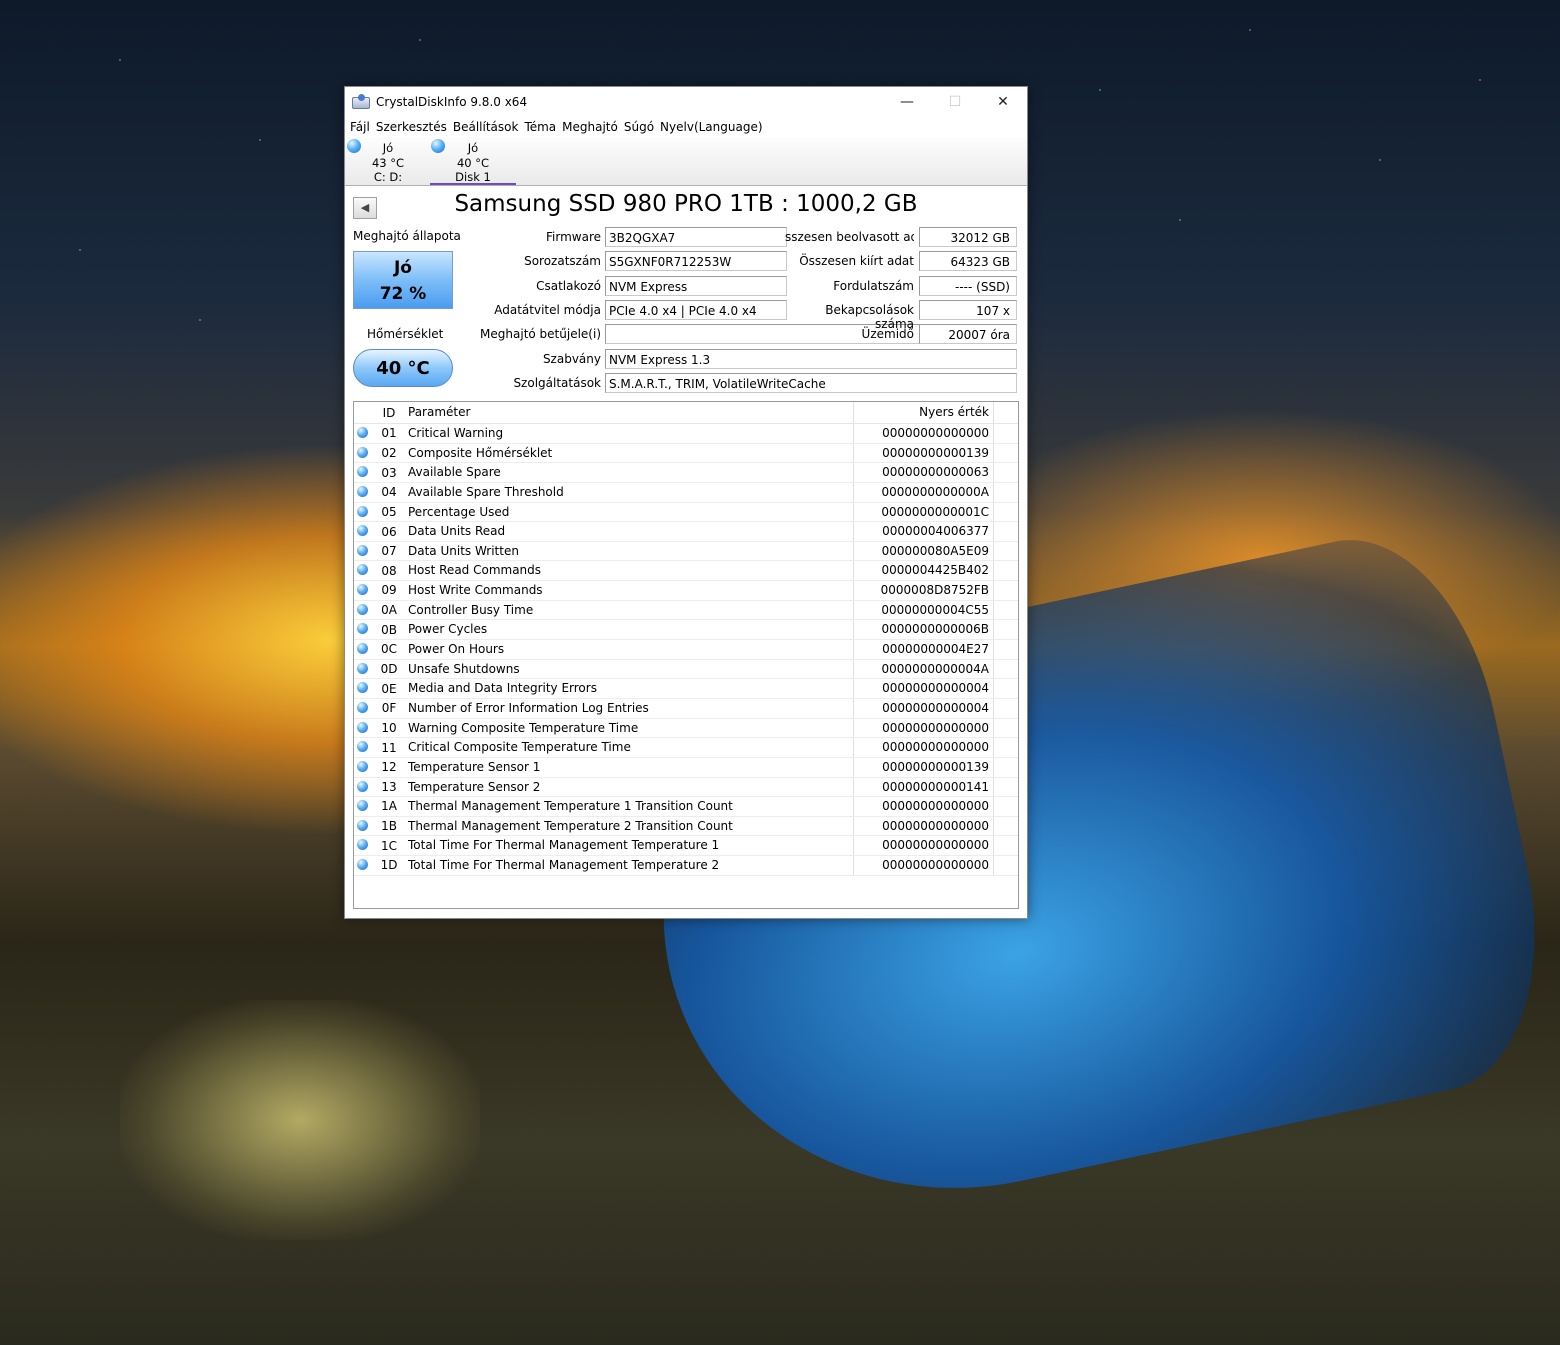 Image resolution: width=1560 pixels, height=1345 pixels. Describe the element at coordinates (686, 571) in the screenshot. I see `table-row: 08 Host Read Commands 0000004425B402` at that location.